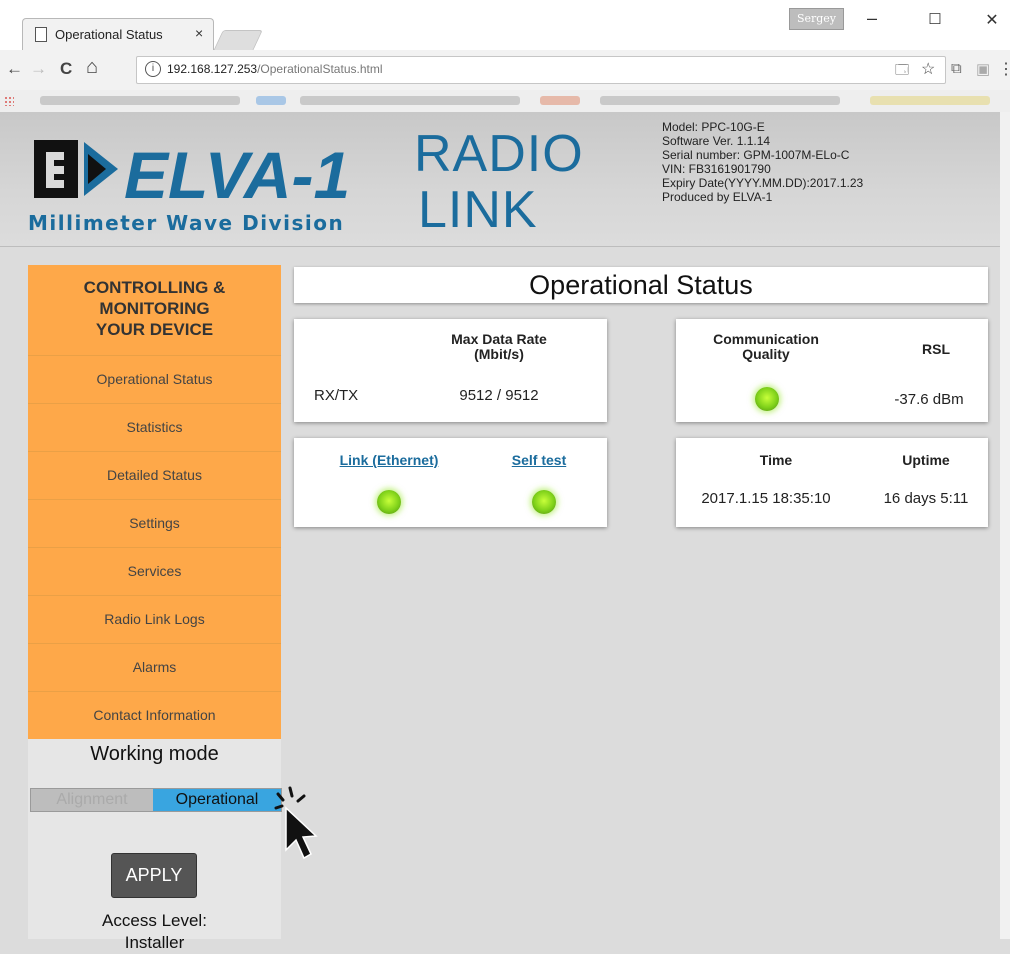 This screenshot has height=954, width=1010. Describe the element at coordinates (499, 395) in the screenshot. I see `rx-tx-value: 9512 / 9512` at that location.